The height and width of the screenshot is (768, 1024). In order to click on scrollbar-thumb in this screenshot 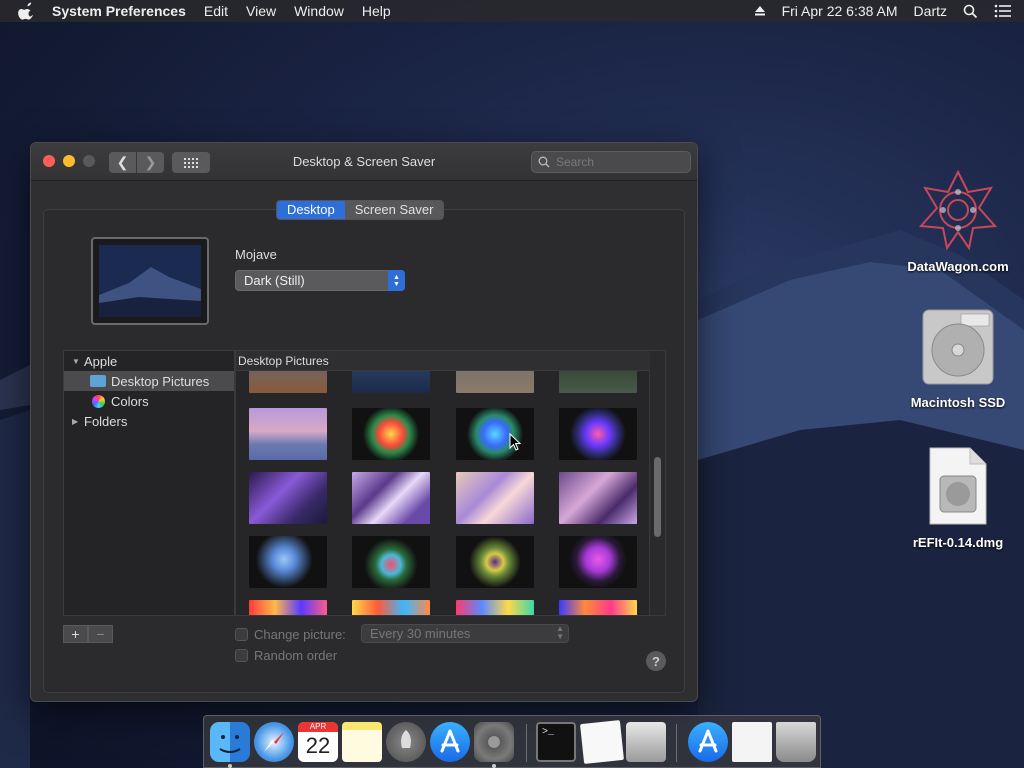, I will do `click(657, 497)`.